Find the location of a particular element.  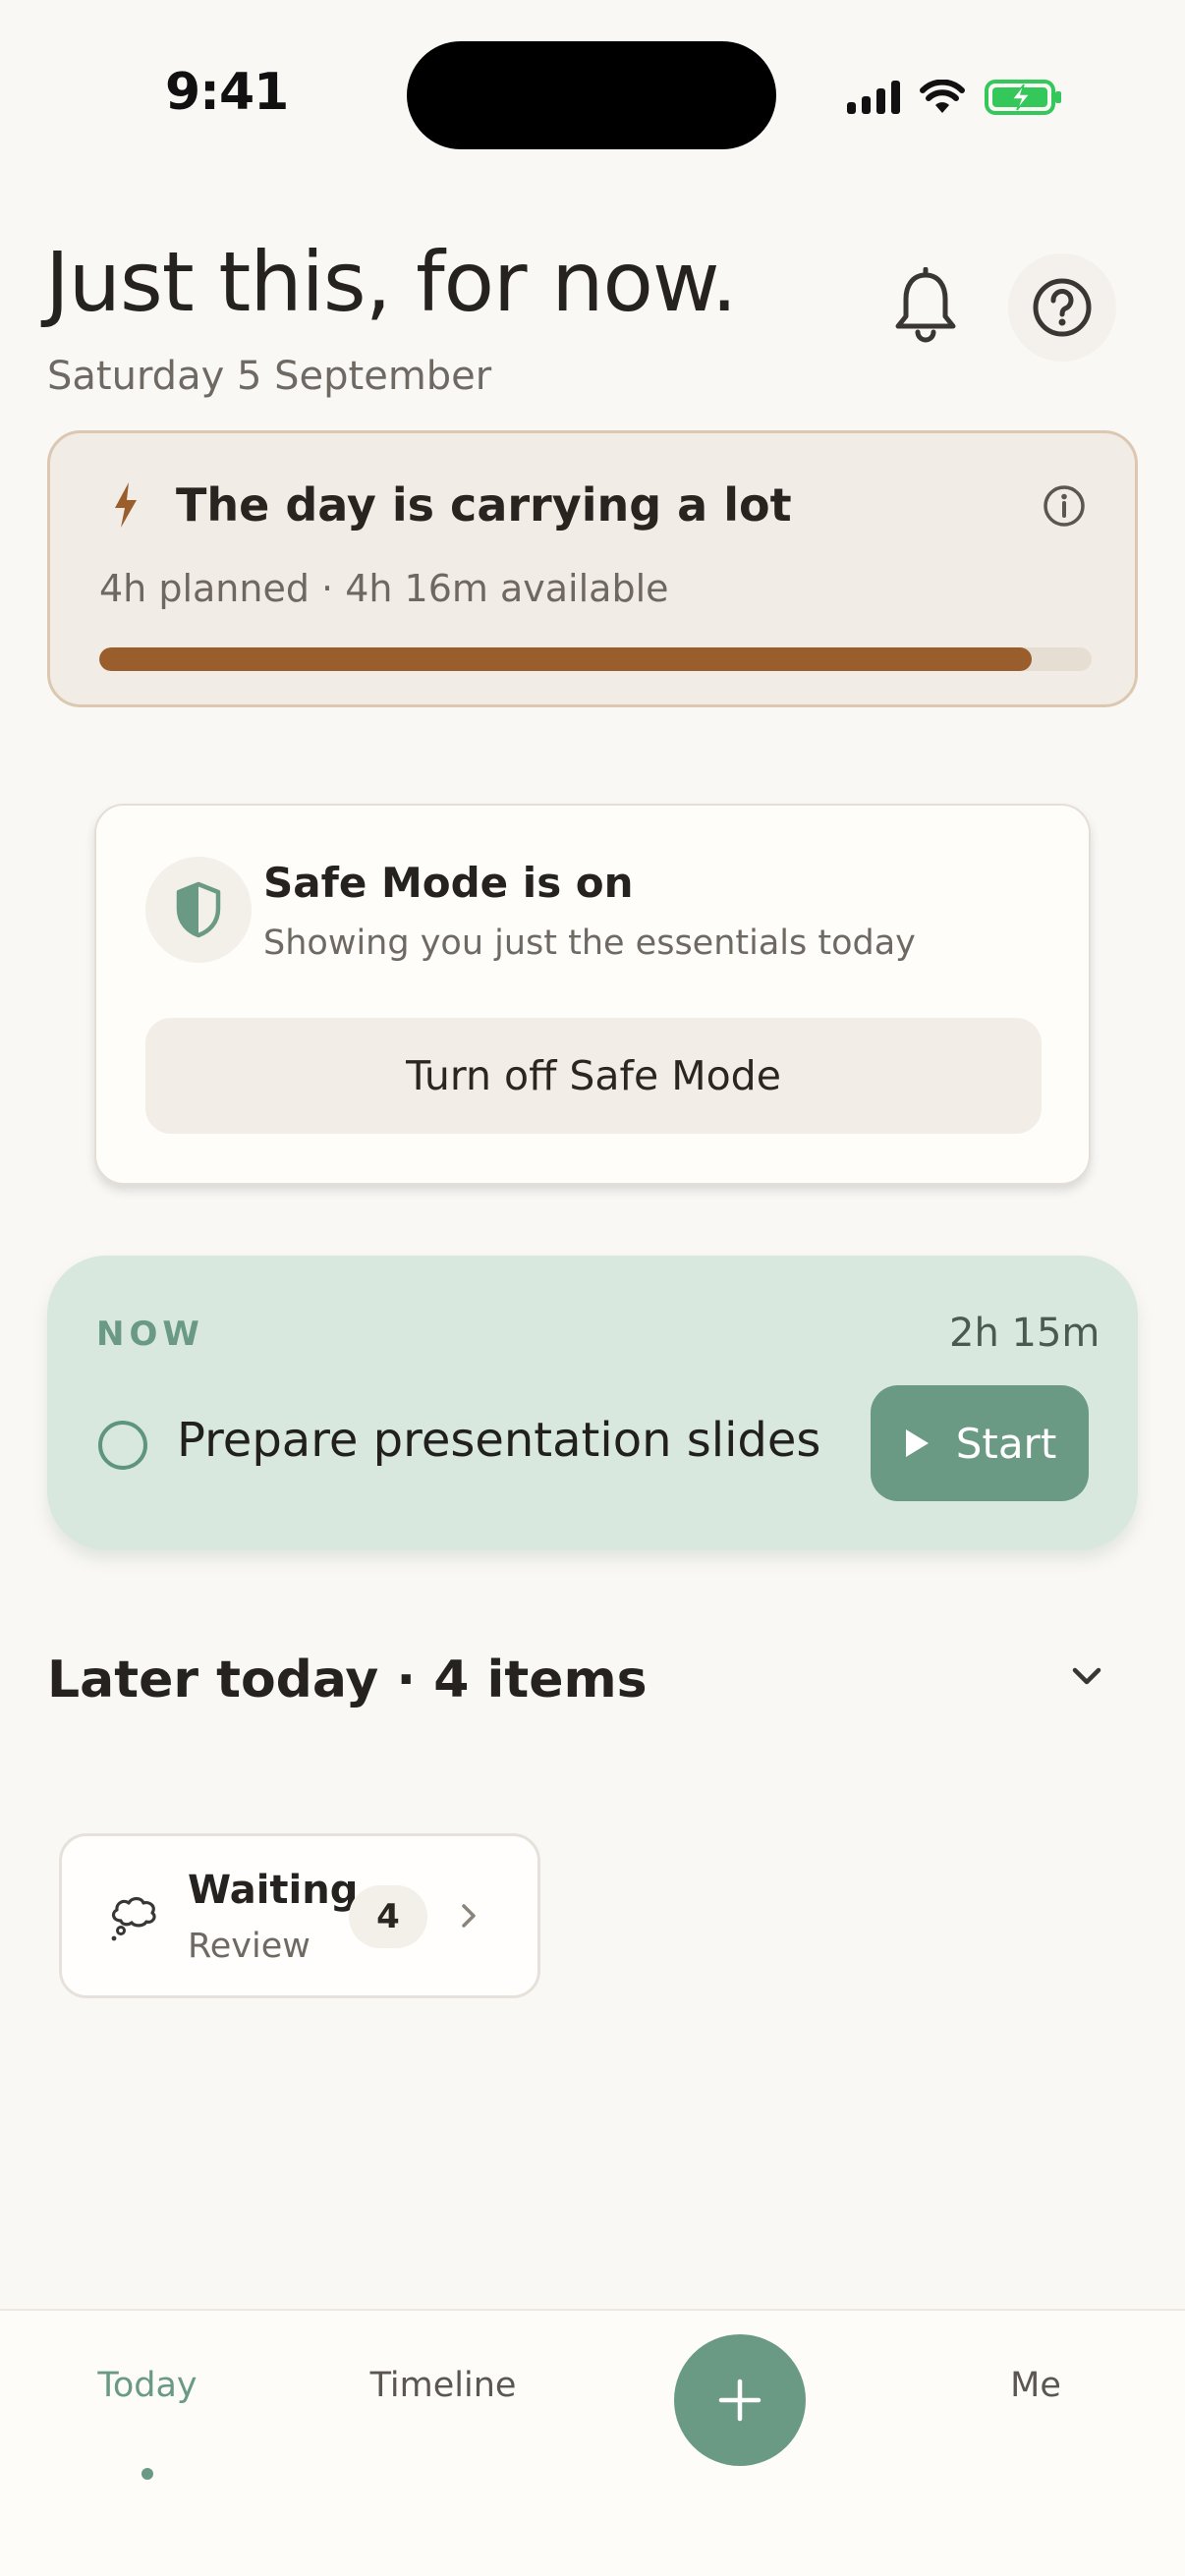

now-task-title: Prepare presentation slides is located at coordinates (499, 1440).